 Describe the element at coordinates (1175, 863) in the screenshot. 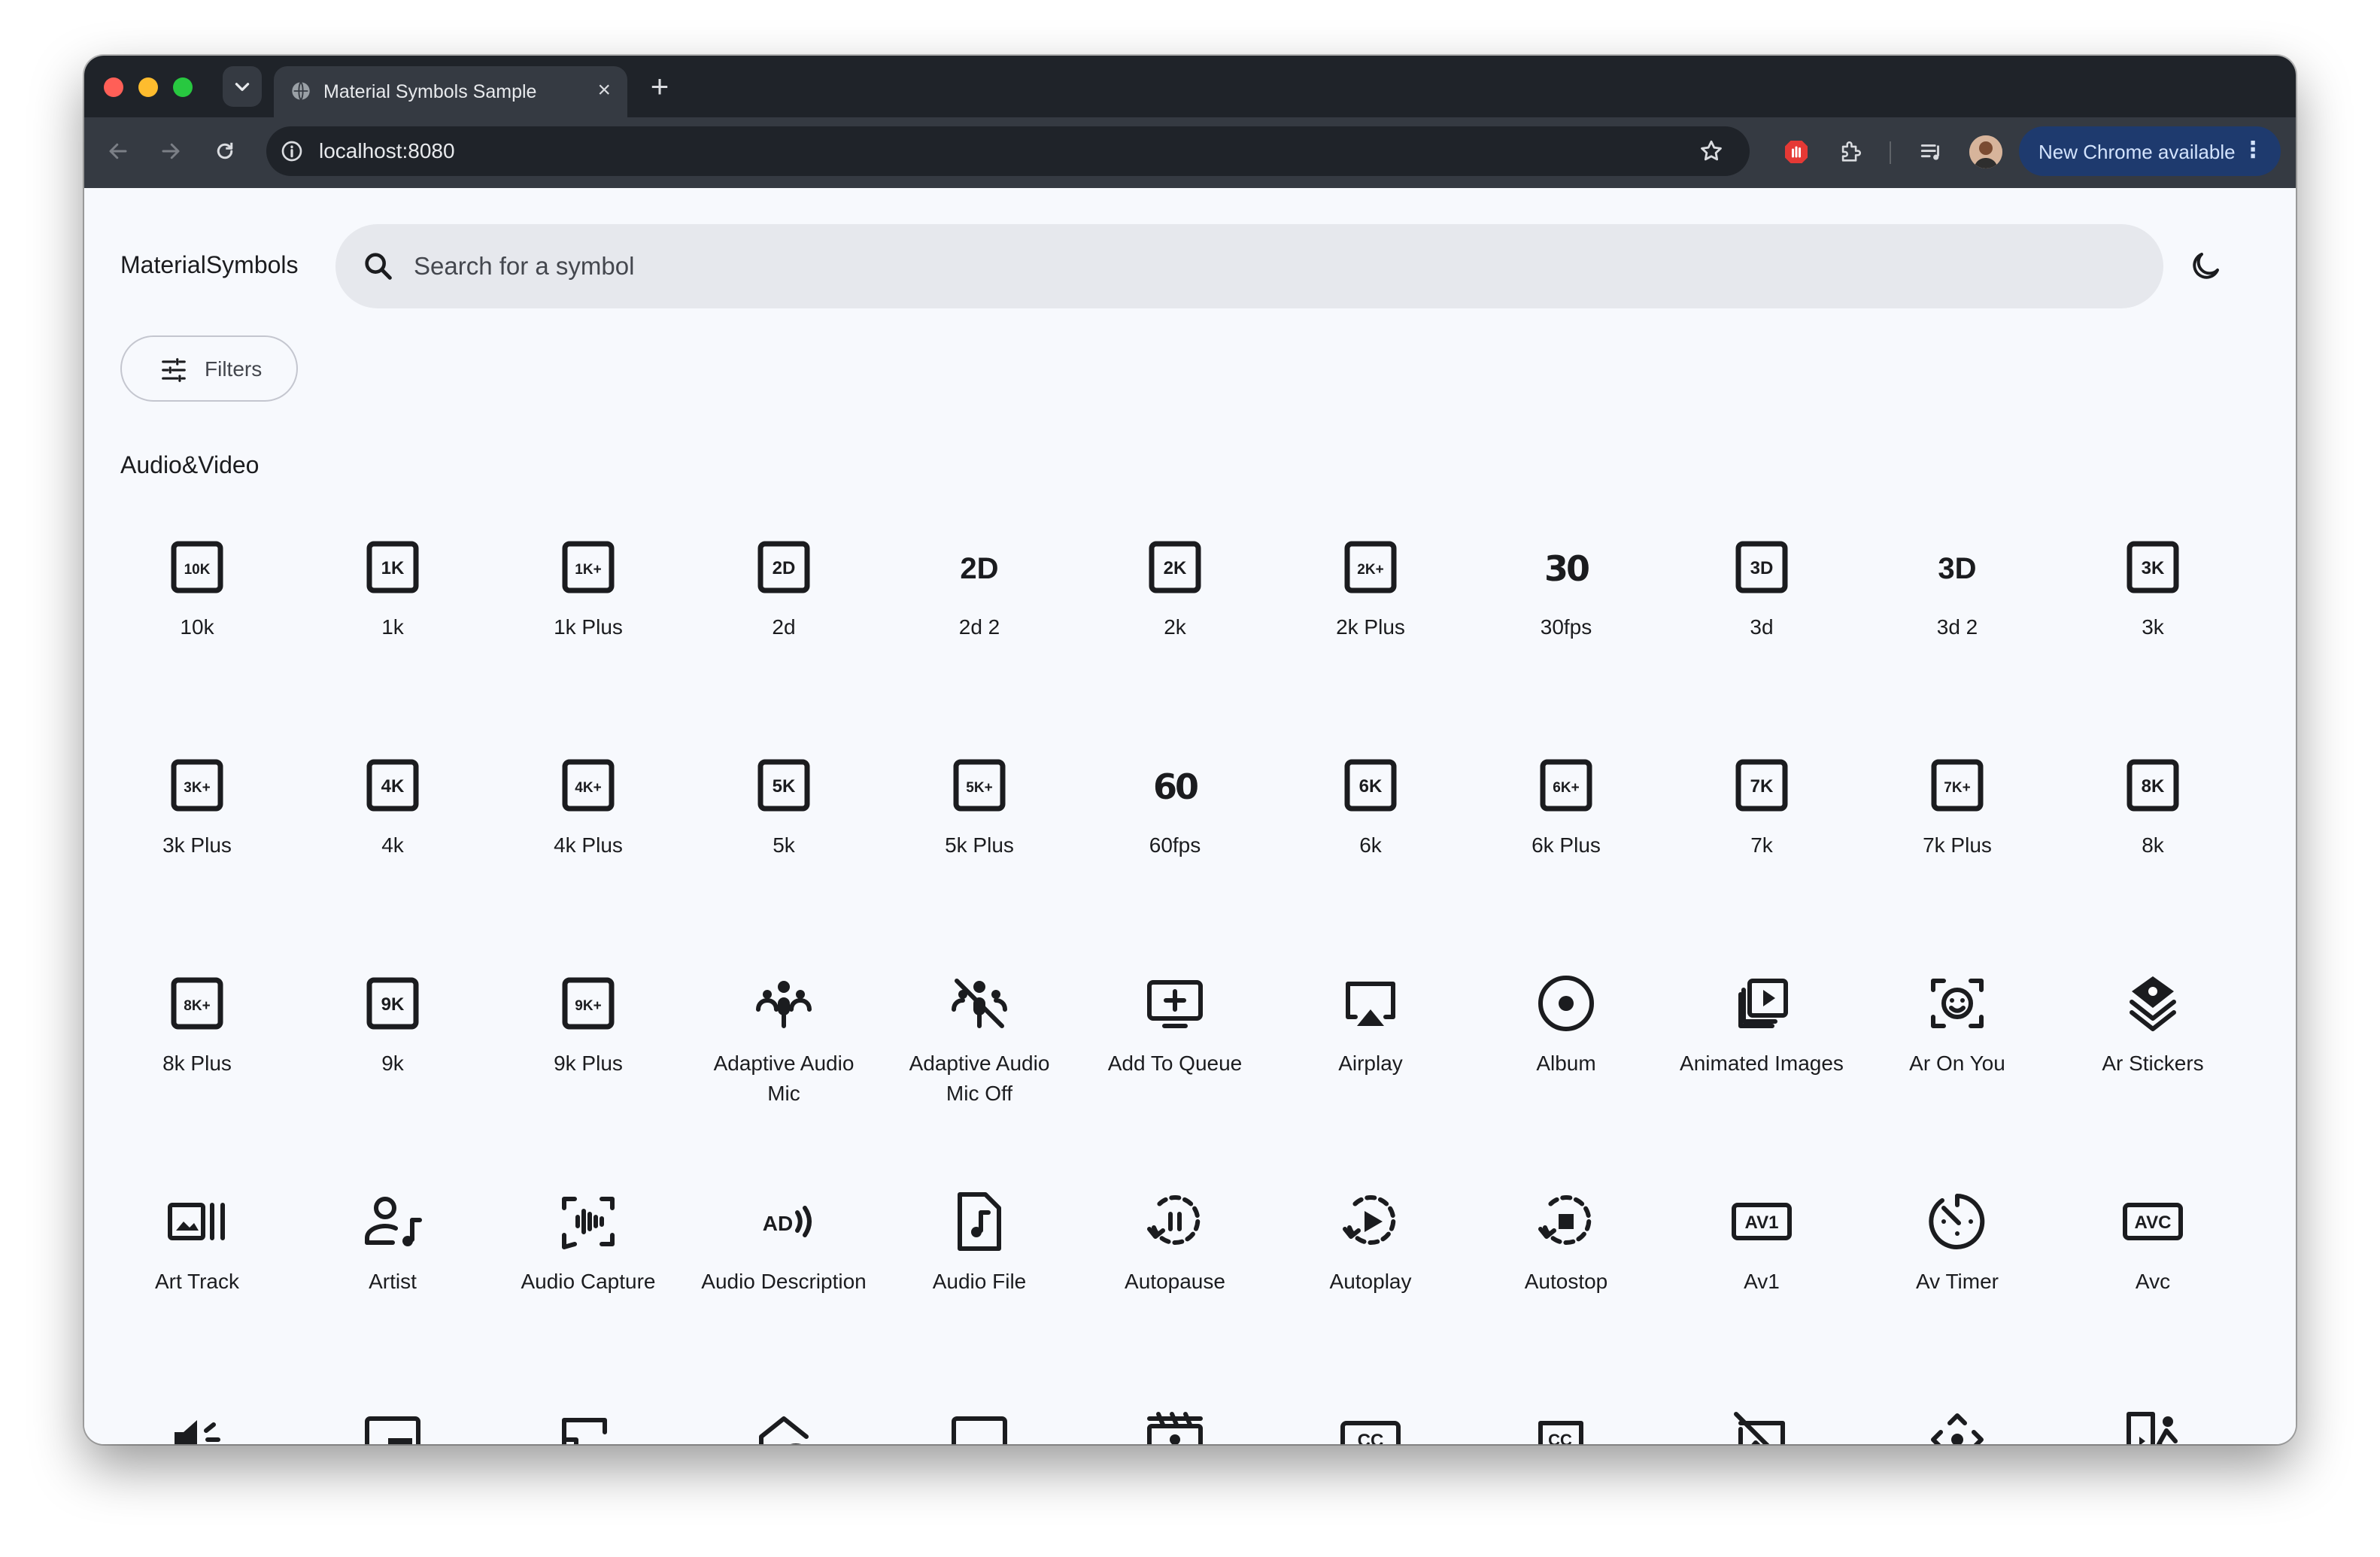

I see `symbol-card: 60 60fps` at that location.